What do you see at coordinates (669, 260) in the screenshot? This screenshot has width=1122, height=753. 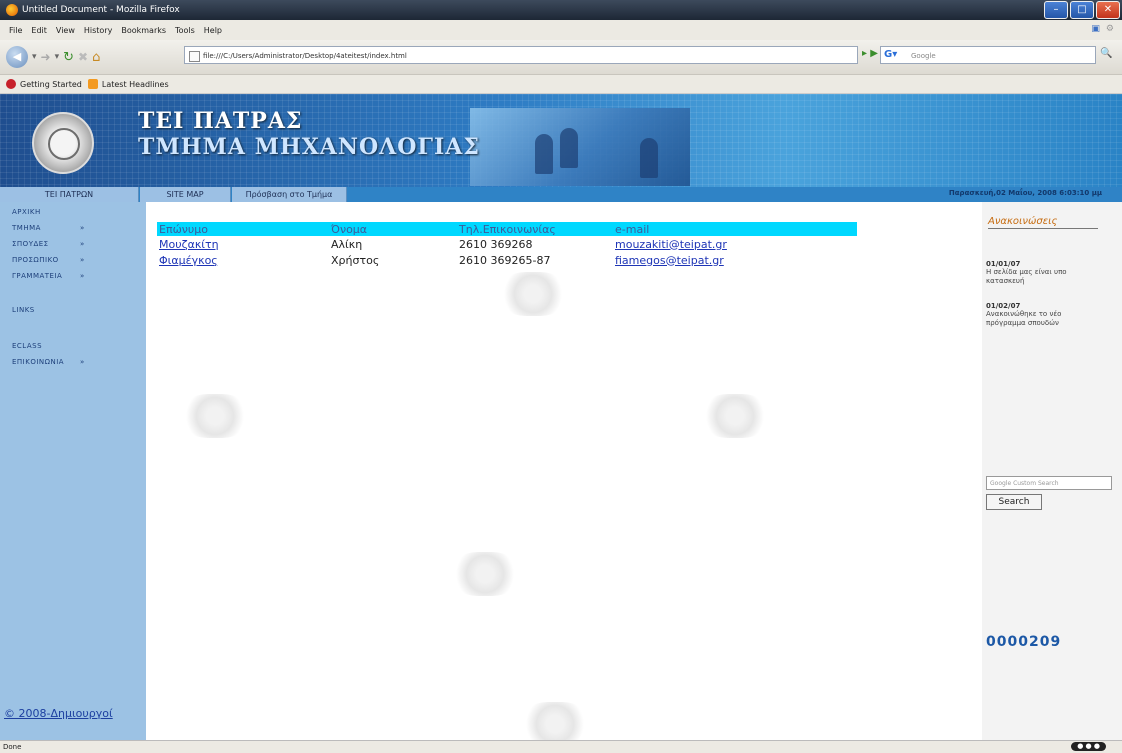 I see `email-link: fiamegos@teipat.gr` at bounding box center [669, 260].